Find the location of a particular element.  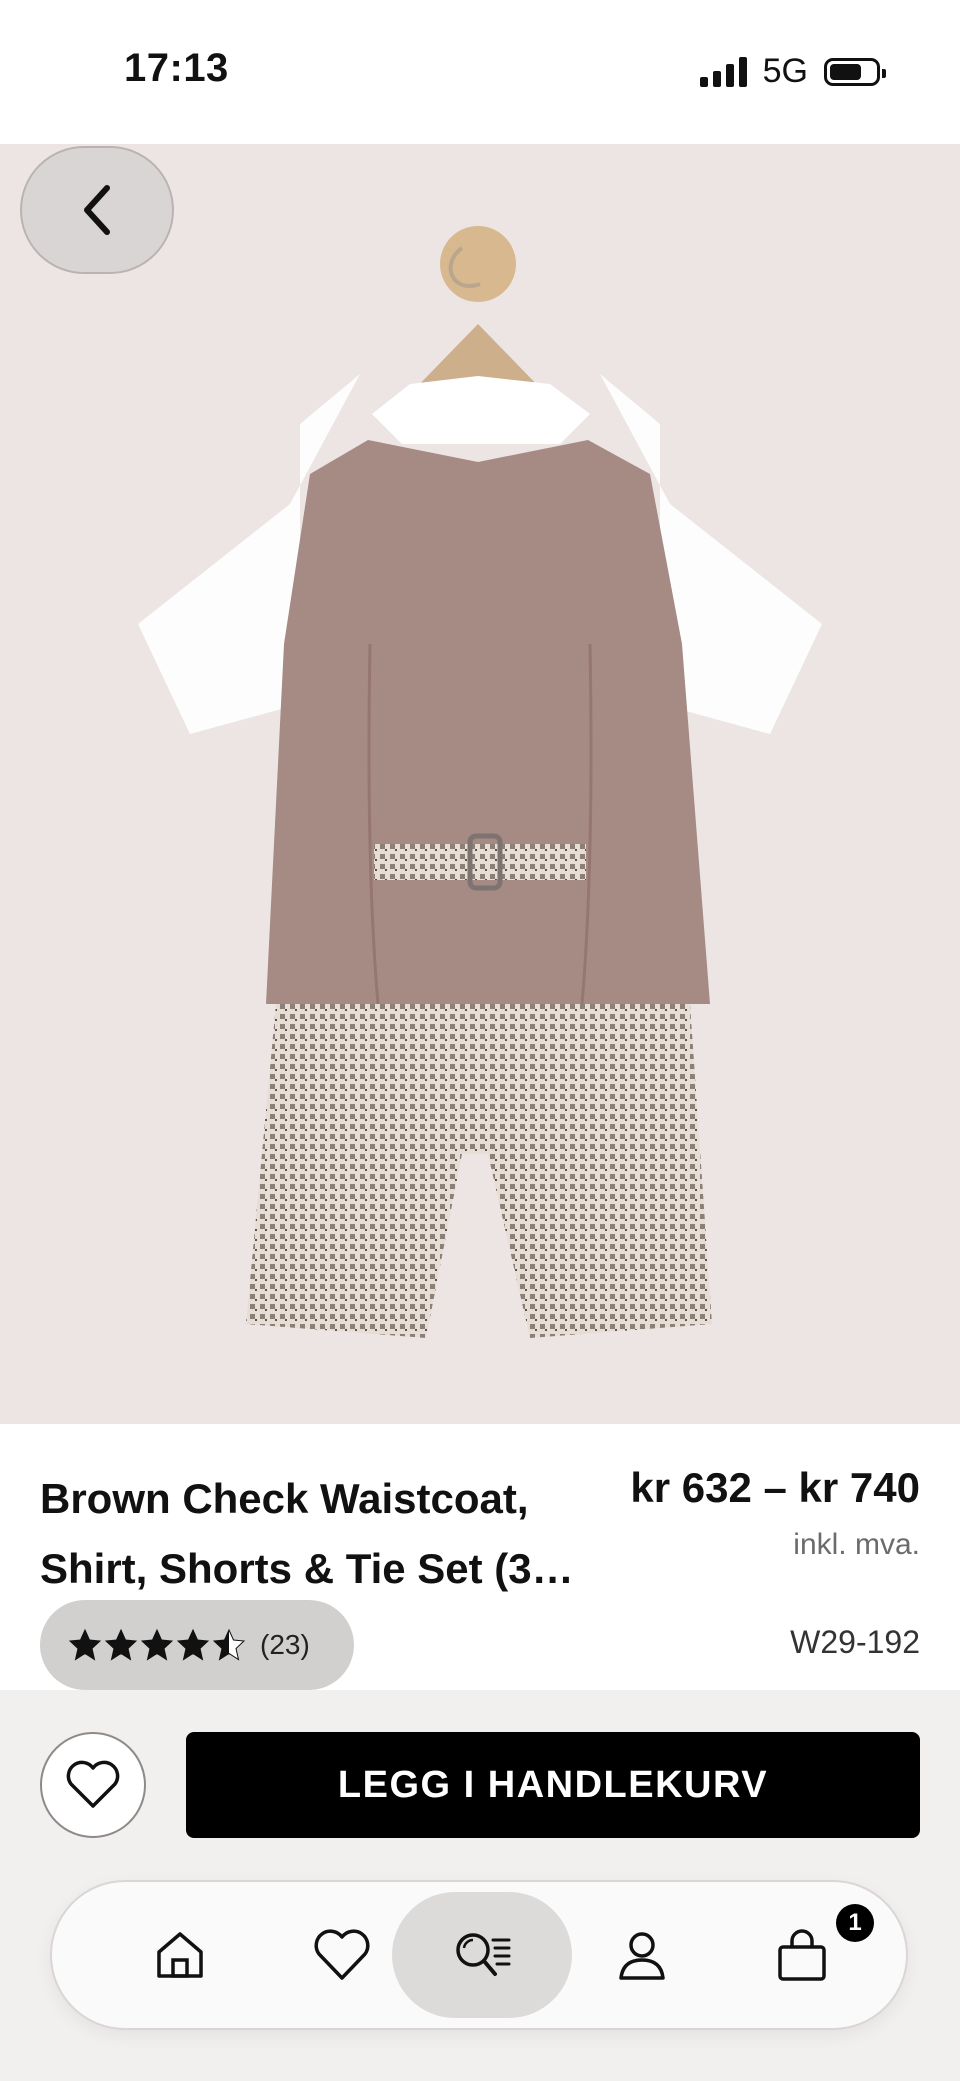

chevron-left-icon is located at coordinates (97, 210).